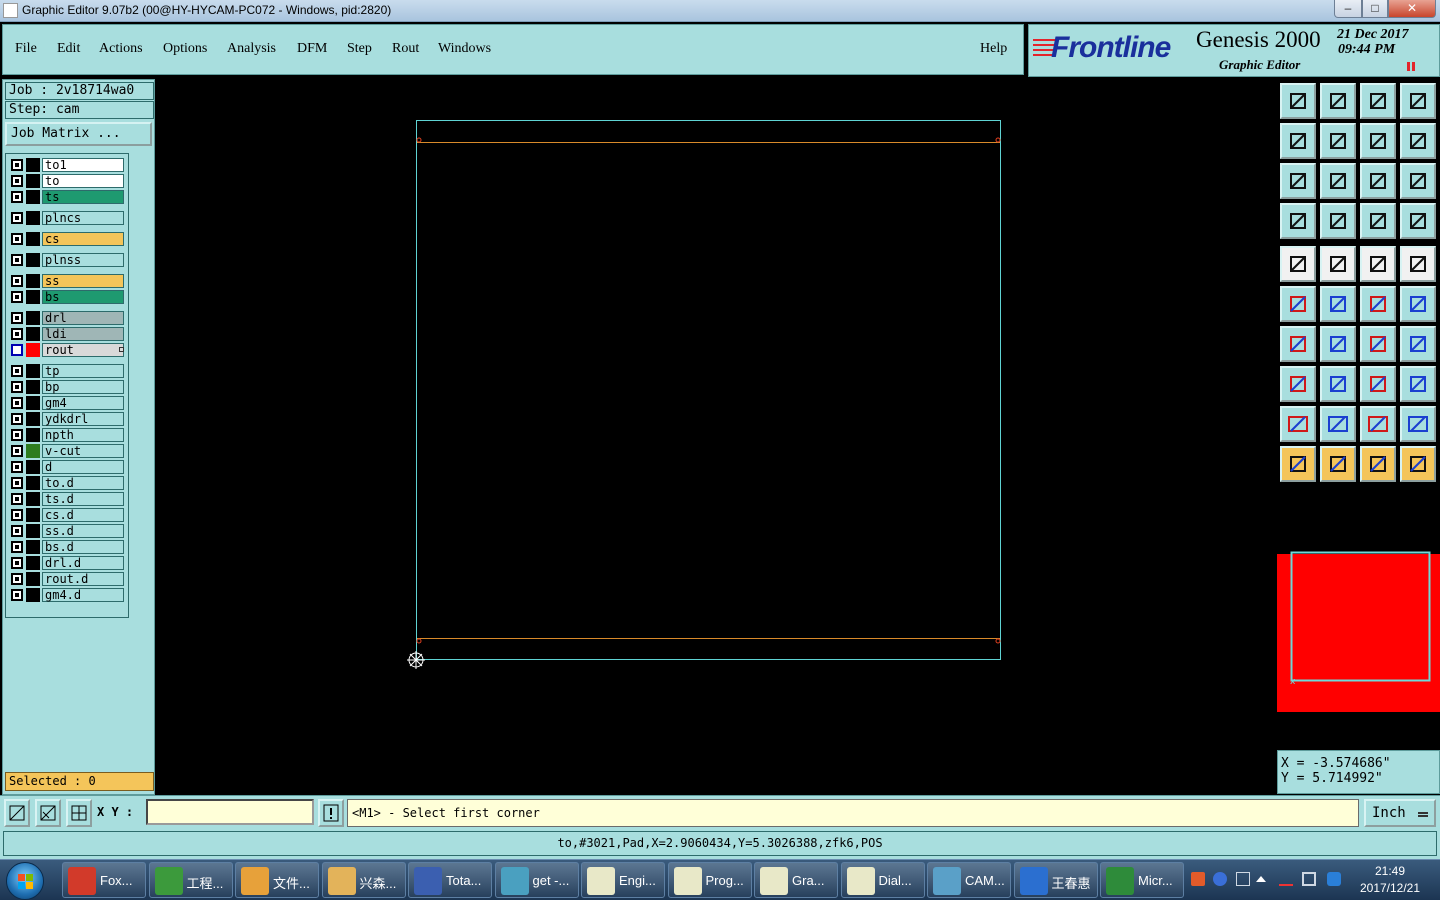 The image size is (1440, 900). I want to click on layer-name: bs, so click(83, 297).